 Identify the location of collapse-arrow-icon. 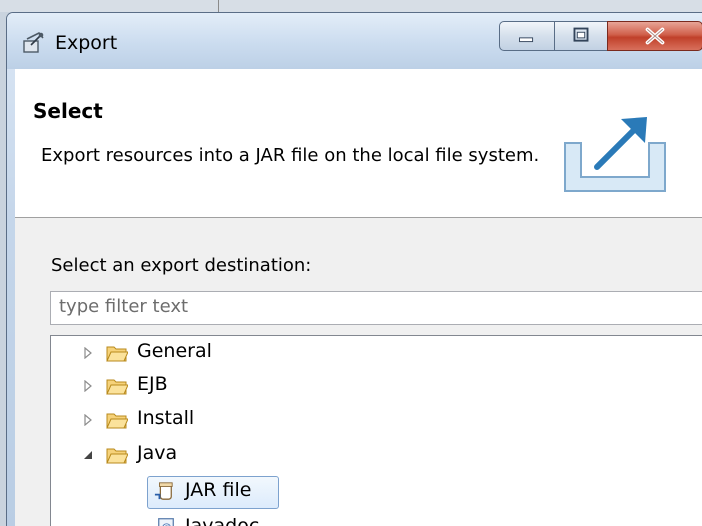
(88, 455).